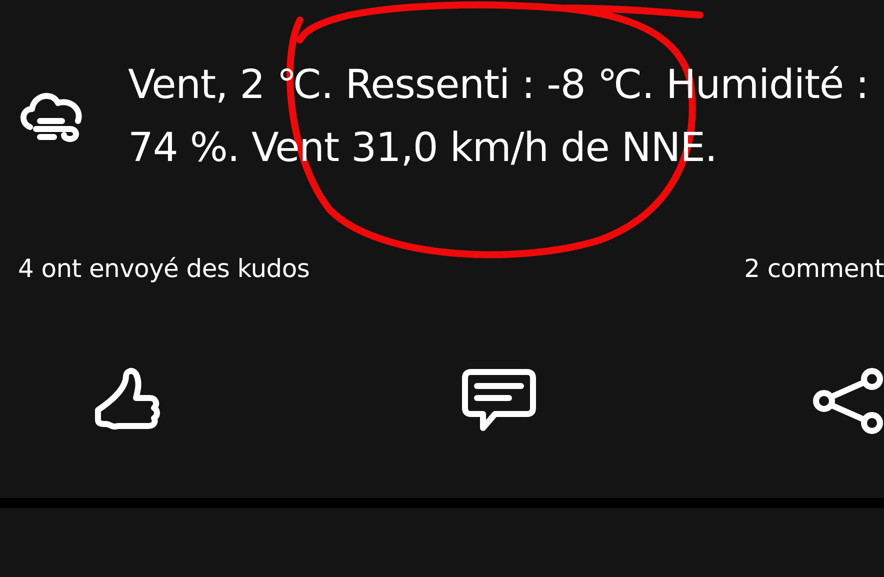 This screenshot has height=577, width=884. I want to click on comment-icon, so click(499, 401).